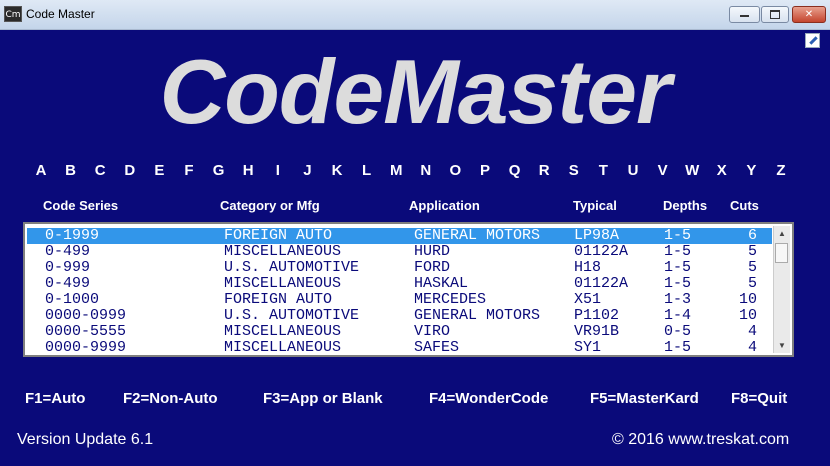  Describe the element at coordinates (72, 235) in the screenshot. I see `cell-code: 0-1999` at that location.